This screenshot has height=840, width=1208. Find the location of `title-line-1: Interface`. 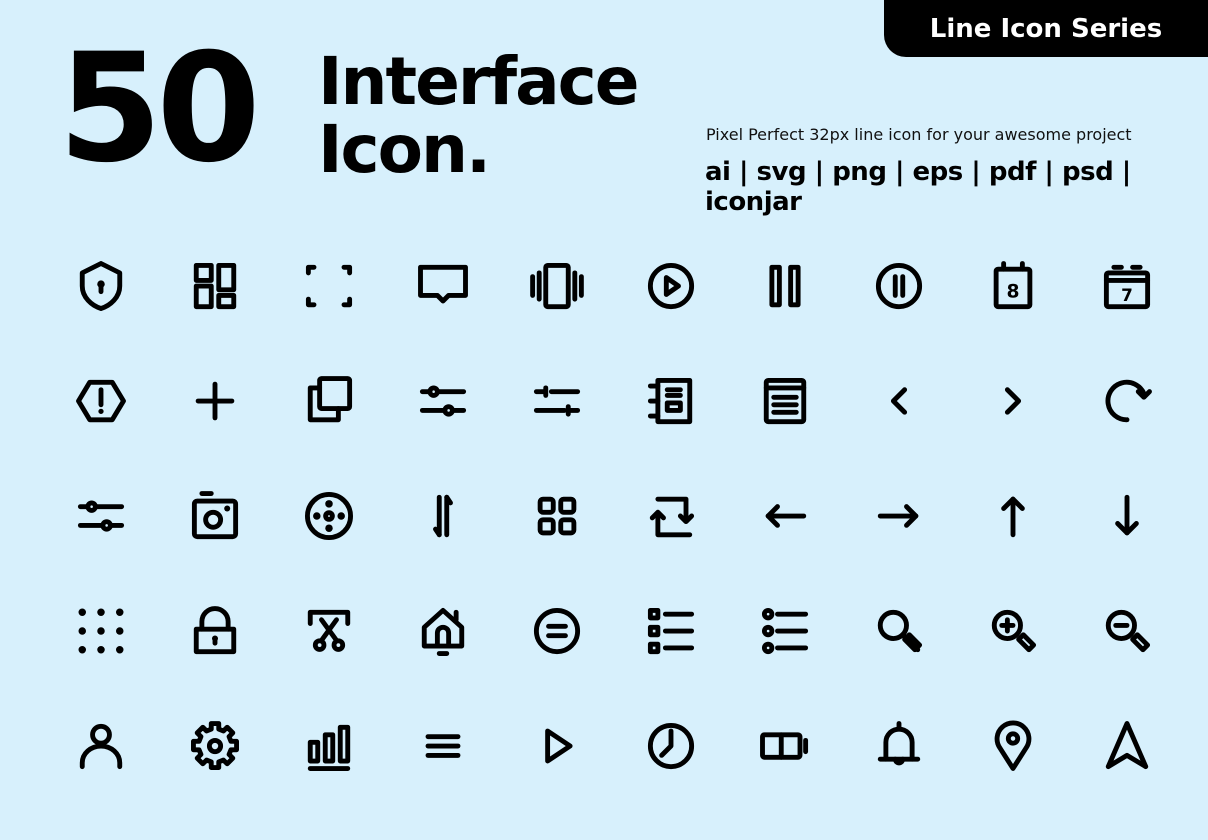

title-line-1: Interface is located at coordinates (479, 81).